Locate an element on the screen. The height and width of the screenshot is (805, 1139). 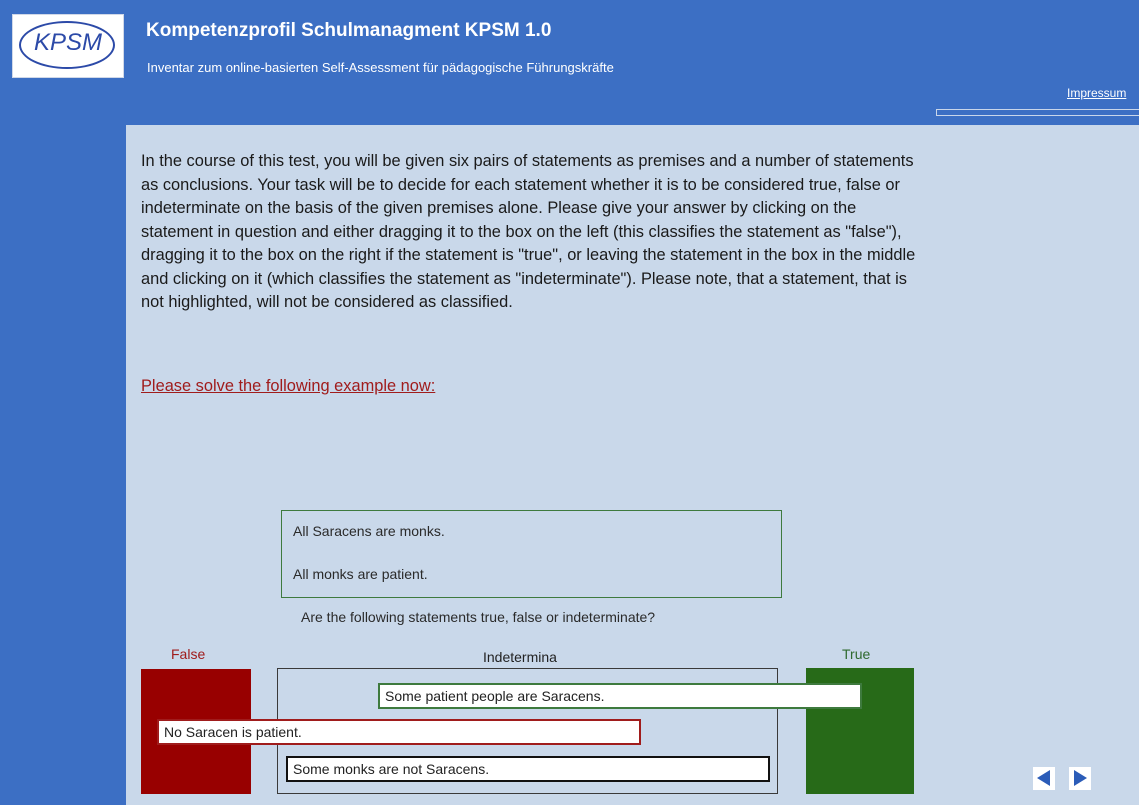
impressum-link: Impressum is located at coordinates (1096, 93).